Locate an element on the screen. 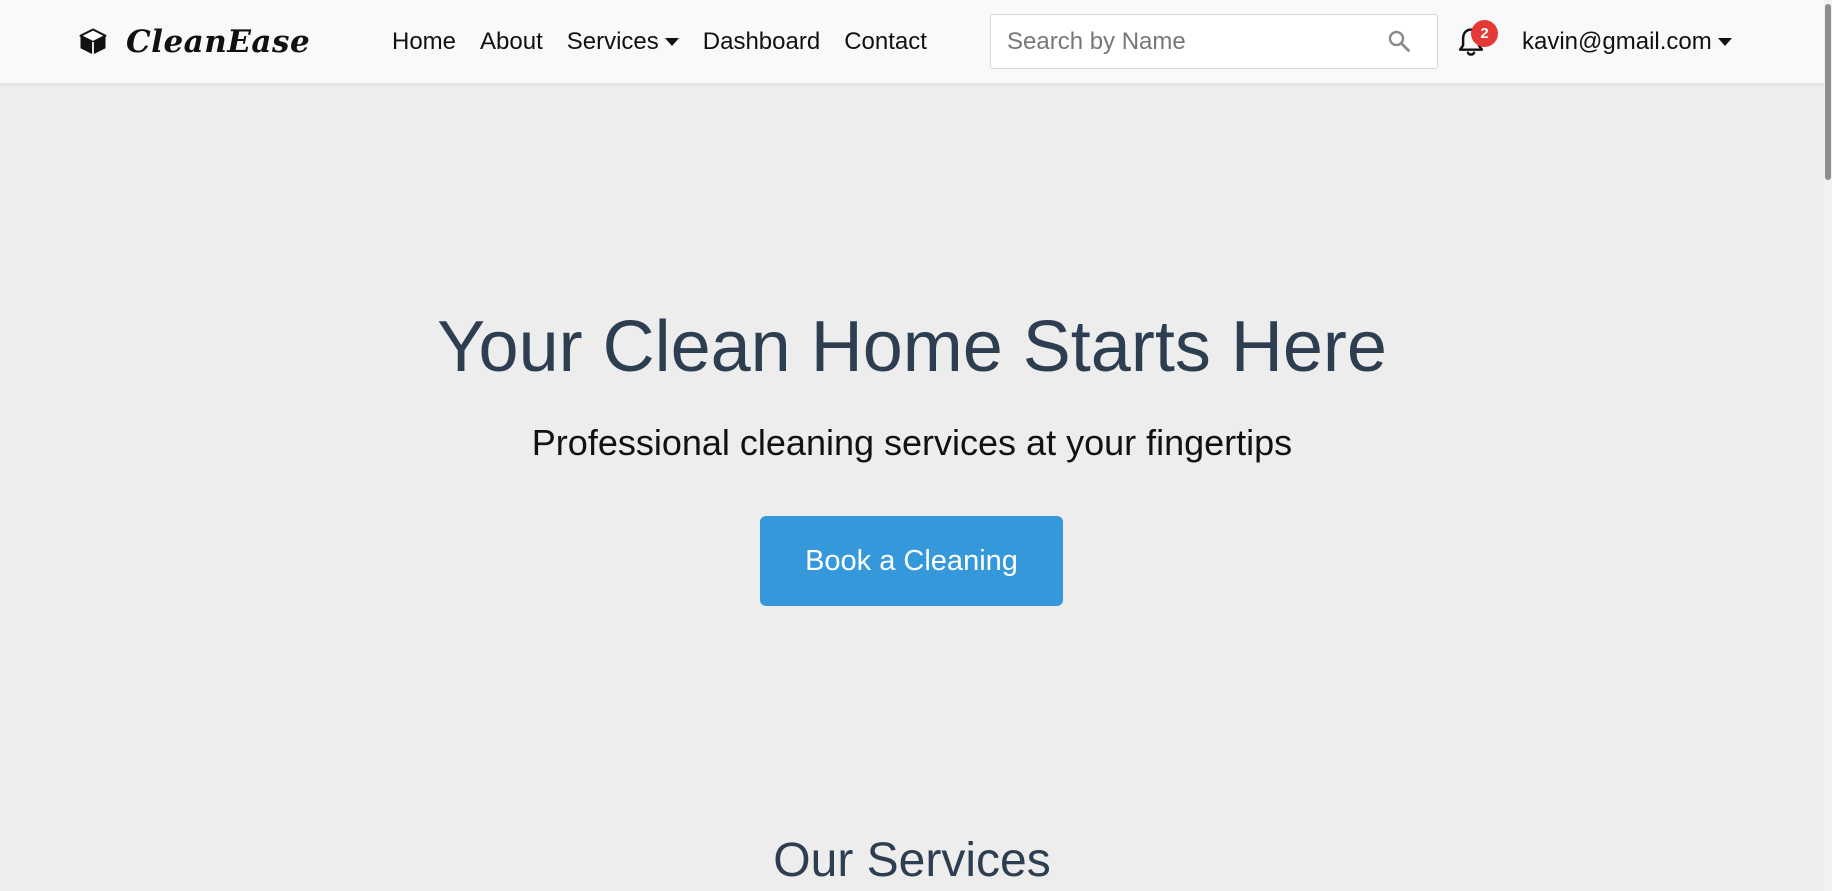 This screenshot has height=891, width=1832. nav-dashboard-label: Dashboard is located at coordinates (761, 41).